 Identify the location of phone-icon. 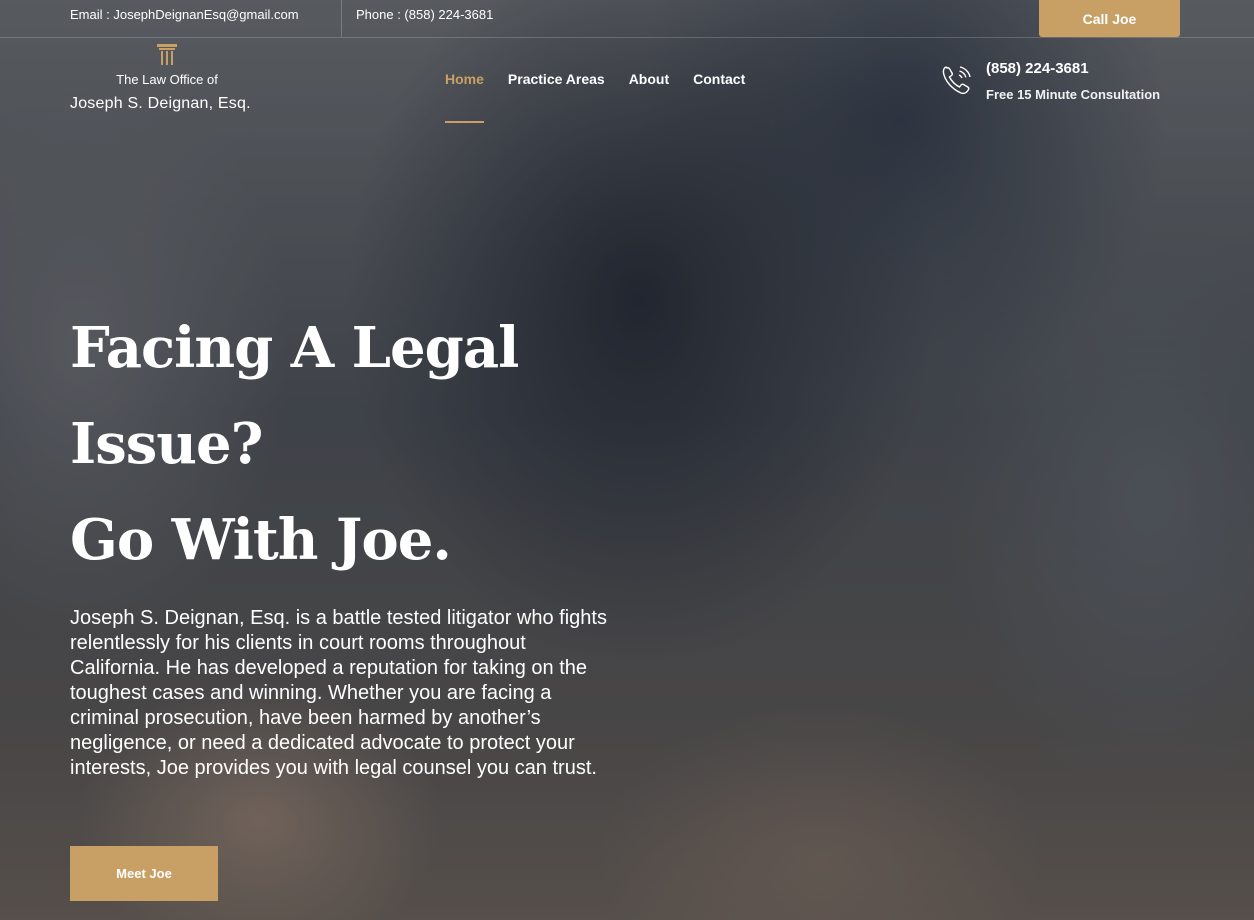
(956, 80).